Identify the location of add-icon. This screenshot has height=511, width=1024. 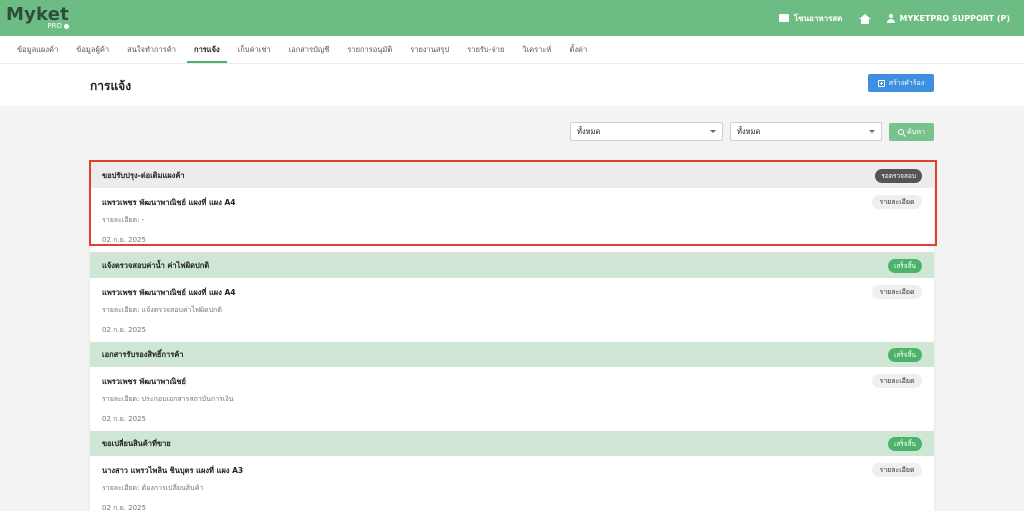
(881, 83).